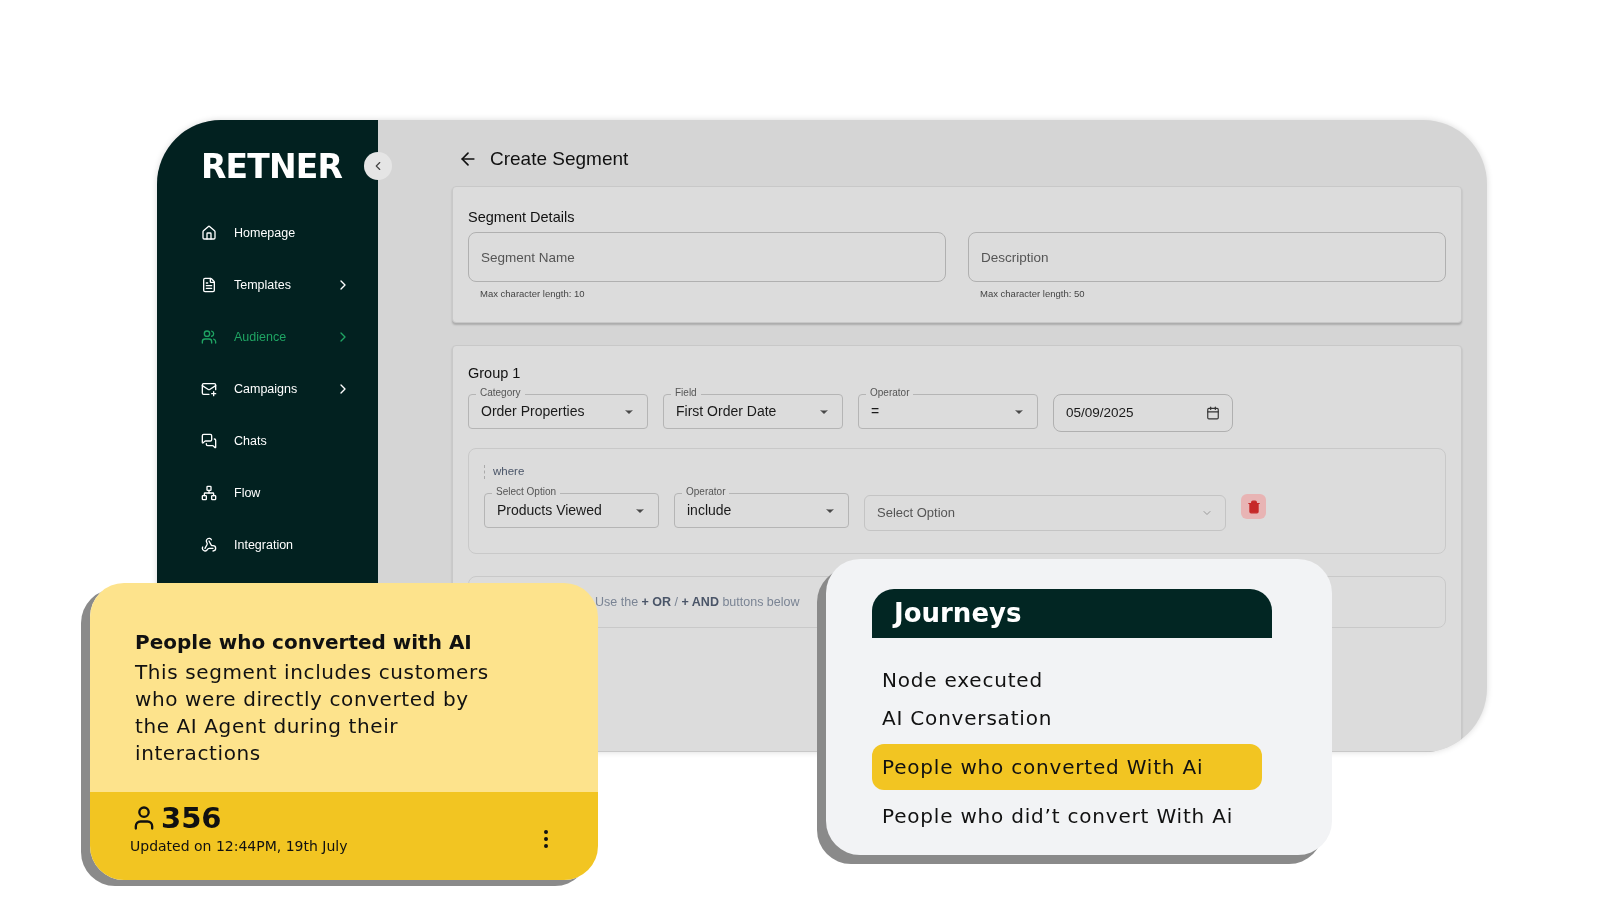 The height and width of the screenshot is (909, 1600). I want to click on sidebar-item: Integration, so click(276, 545).